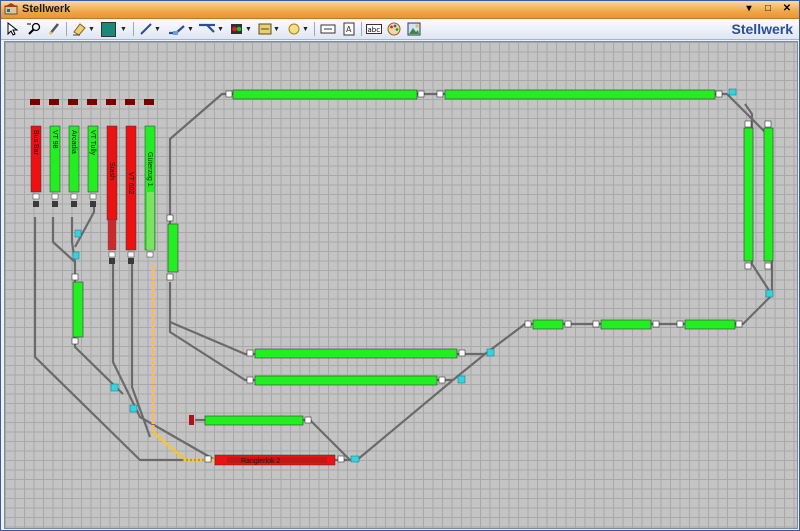  What do you see at coordinates (46, 9) in the screenshot?
I see `window-title: Stellwerk` at bounding box center [46, 9].